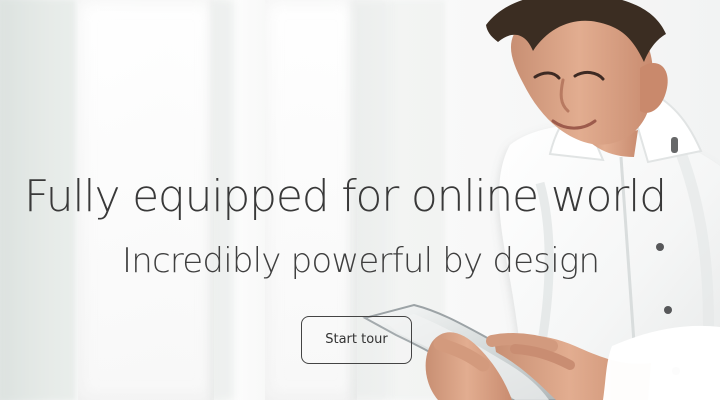 The height and width of the screenshot is (400, 720). Describe the element at coordinates (361, 261) in the screenshot. I see `hero-subheadline: Incredibly powerful by design` at that location.